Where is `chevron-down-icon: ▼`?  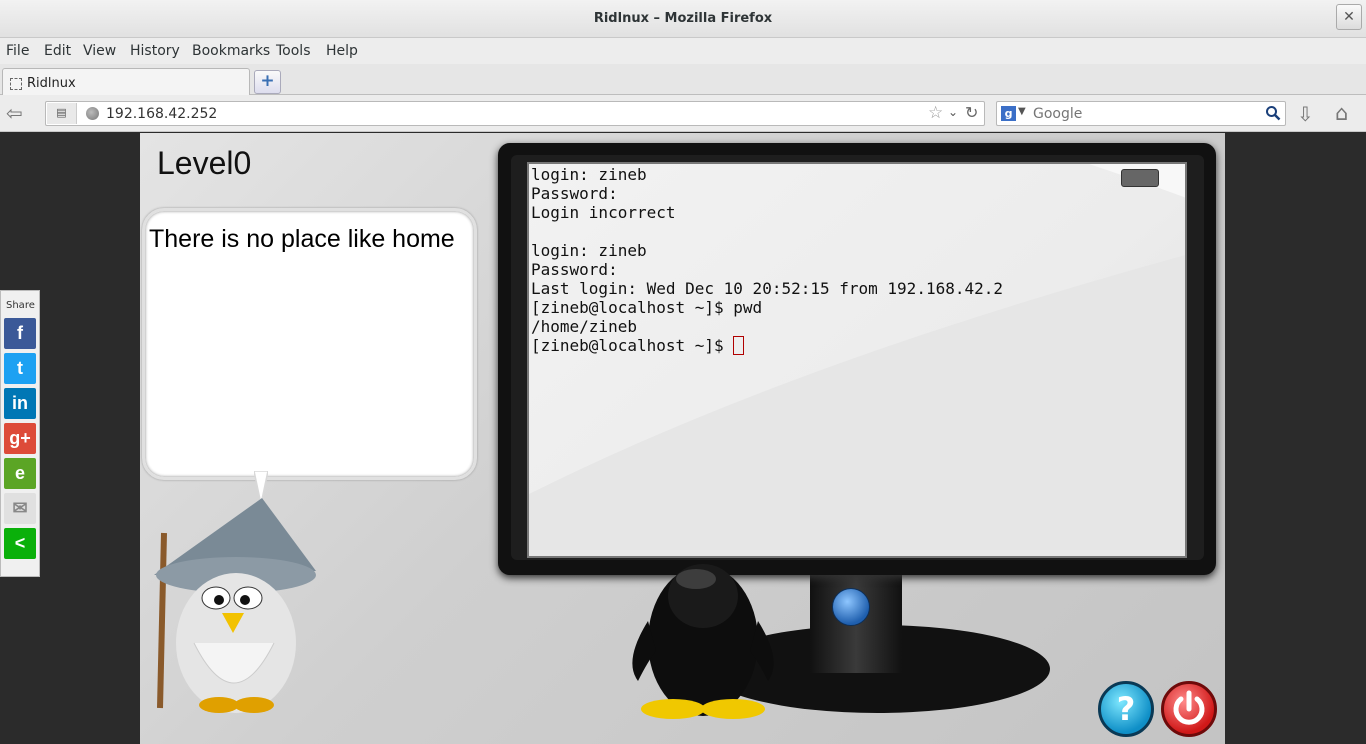 chevron-down-icon: ▼ is located at coordinates (1022, 111).